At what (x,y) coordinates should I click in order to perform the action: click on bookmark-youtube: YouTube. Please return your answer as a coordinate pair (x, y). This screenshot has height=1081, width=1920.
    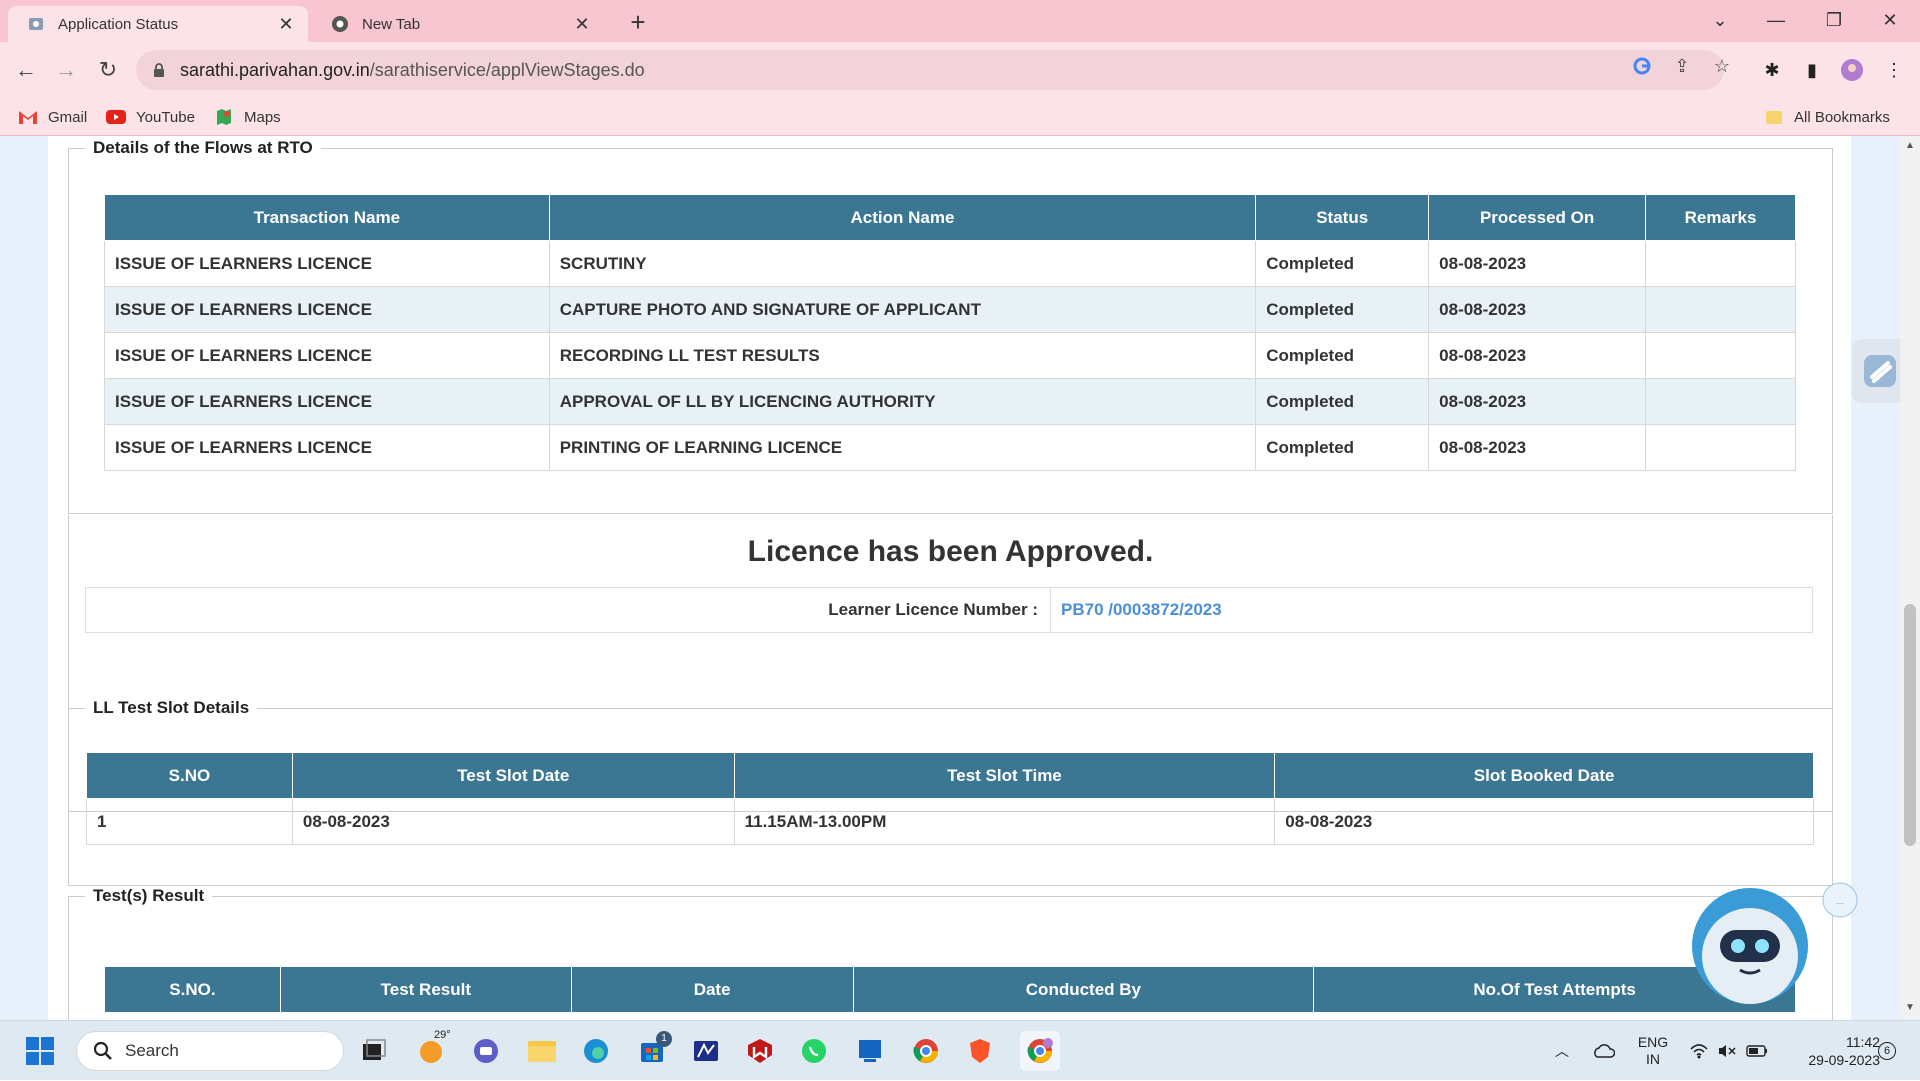
    Looking at the image, I should click on (150, 117).